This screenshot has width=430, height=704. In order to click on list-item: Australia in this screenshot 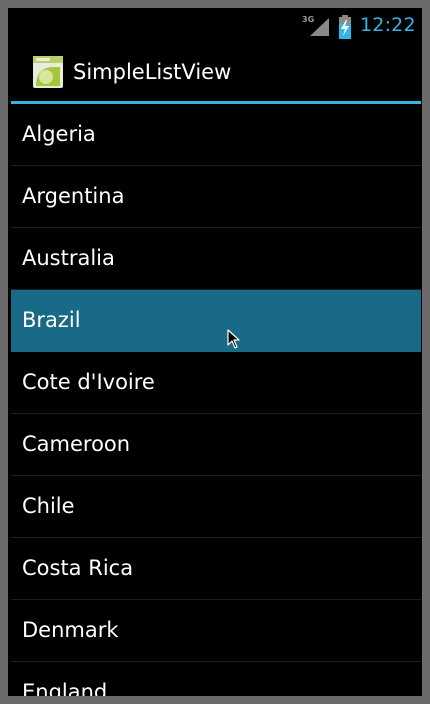, I will do `click(216, 259)`.